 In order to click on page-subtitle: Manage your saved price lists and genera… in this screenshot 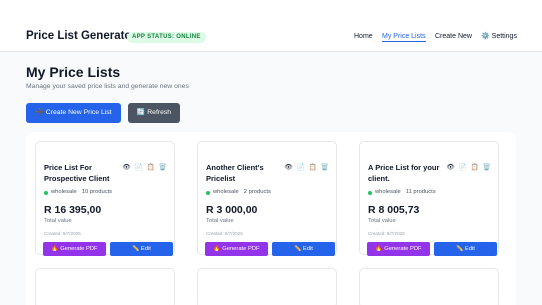, I will do `click(107, 86)`.